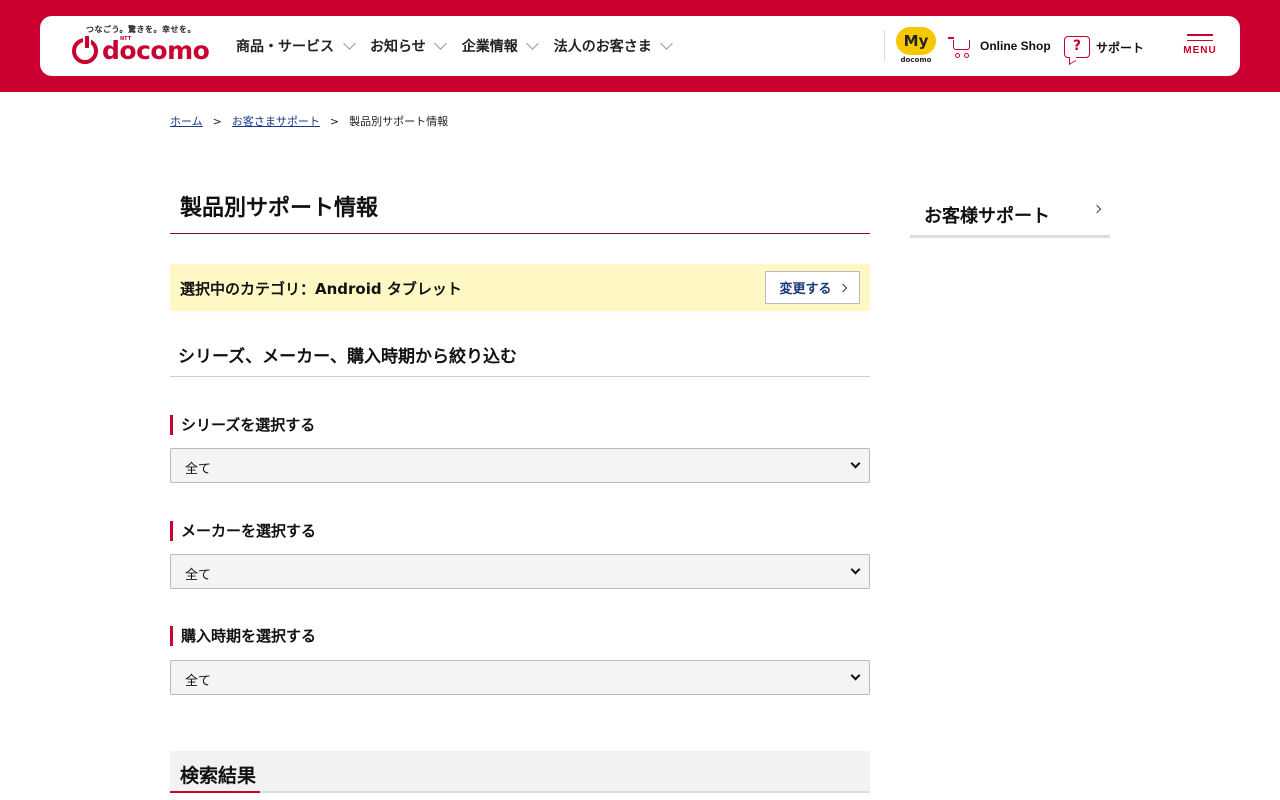  I want to click on nav-item-products: 商品・サービス, so click(296, 46).